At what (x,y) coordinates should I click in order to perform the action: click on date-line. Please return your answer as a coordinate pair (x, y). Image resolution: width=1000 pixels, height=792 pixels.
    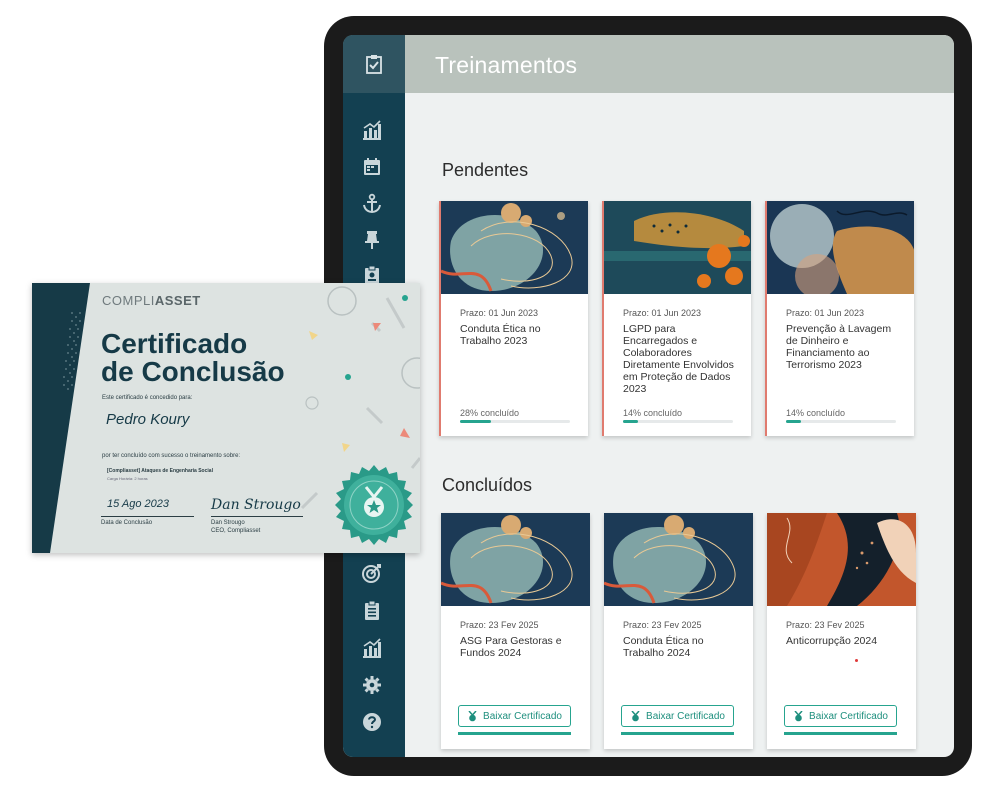
    Looking at the image, I should click on (147, 516).